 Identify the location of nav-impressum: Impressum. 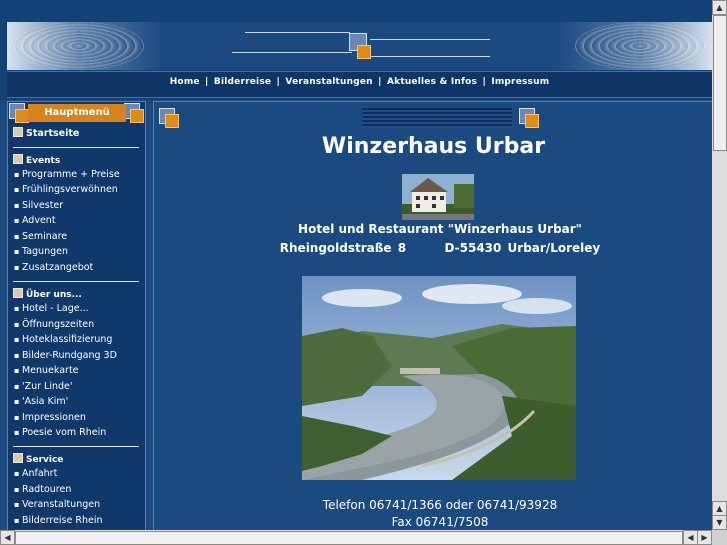
(520, 82).